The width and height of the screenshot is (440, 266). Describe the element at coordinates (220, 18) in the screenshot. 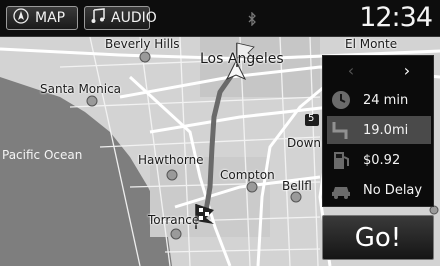

I see `top-bar: MAP AUDIO 12:34` at that location.